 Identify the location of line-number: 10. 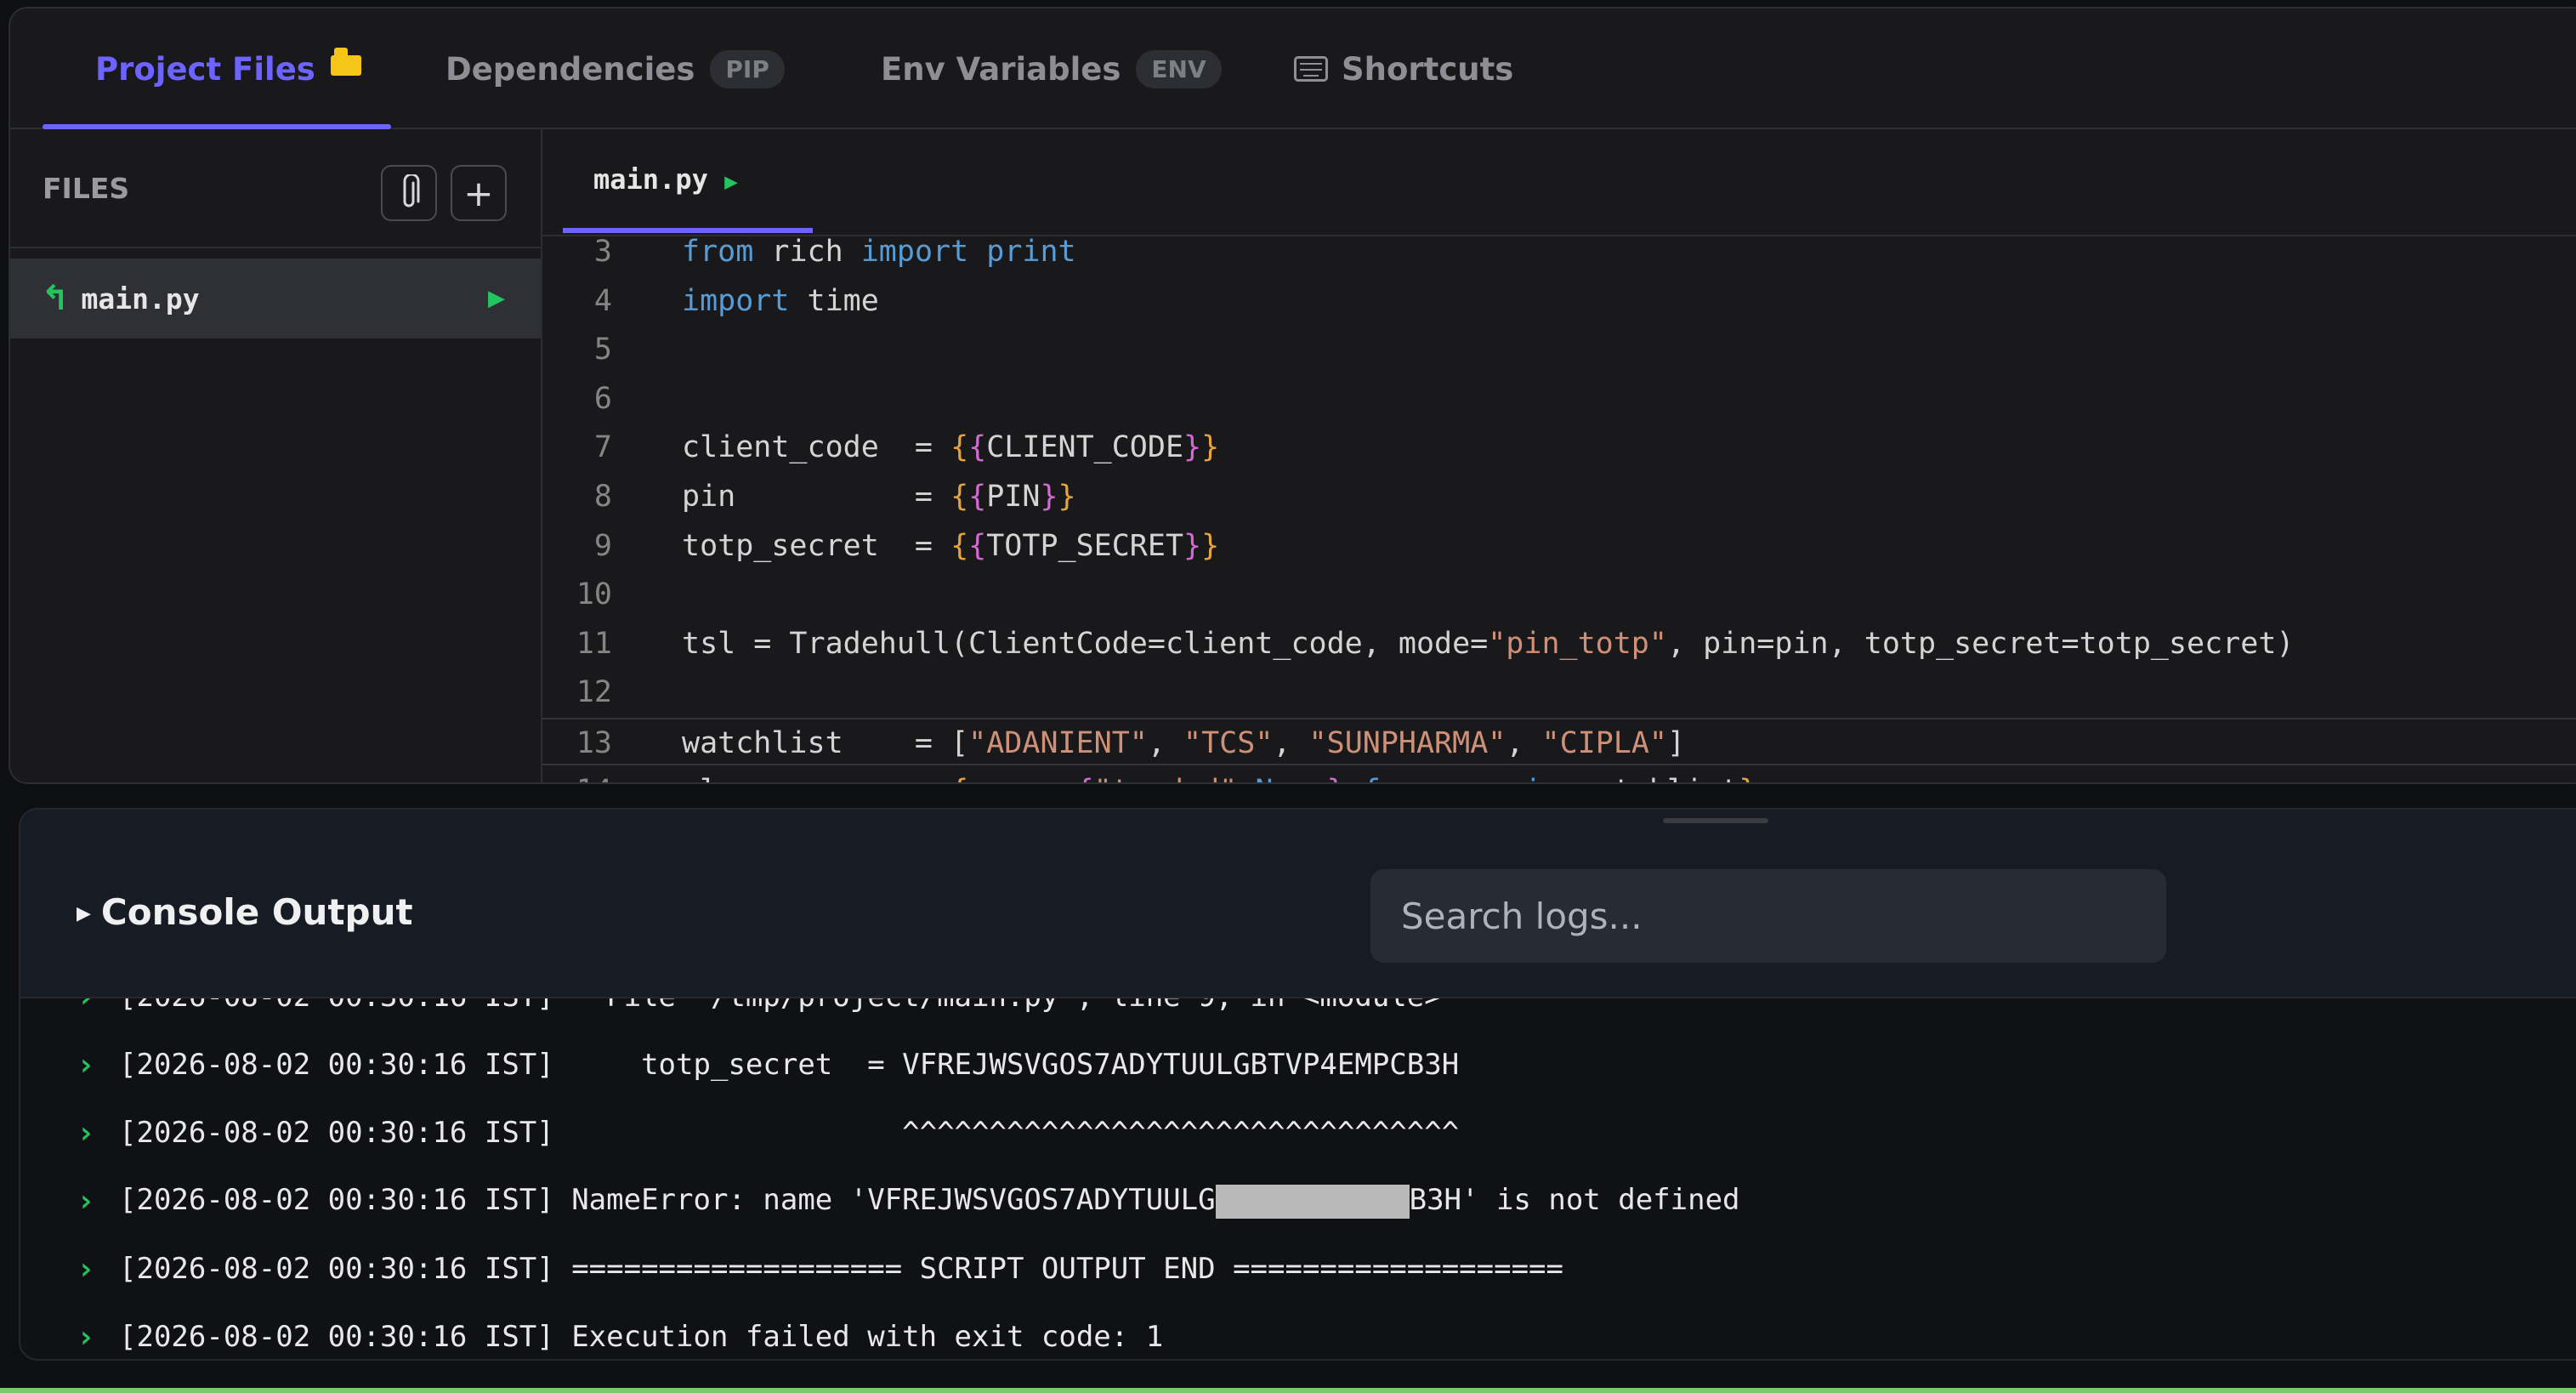
(594, 594).